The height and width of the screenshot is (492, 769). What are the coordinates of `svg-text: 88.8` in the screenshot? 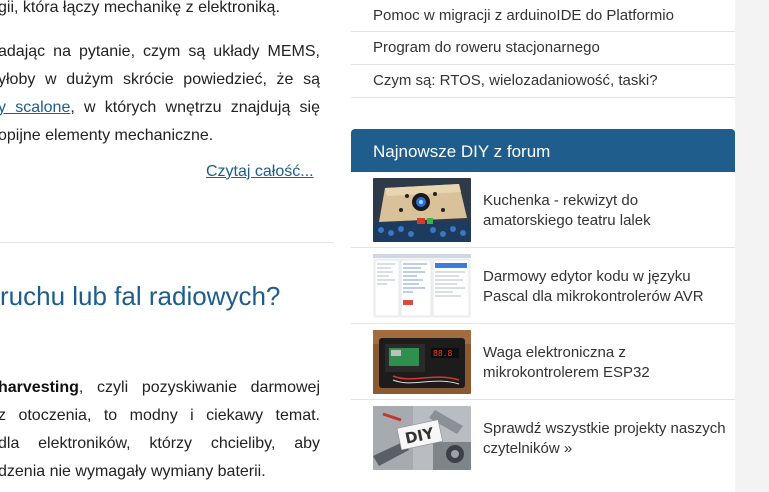 It's located at (442, 353).